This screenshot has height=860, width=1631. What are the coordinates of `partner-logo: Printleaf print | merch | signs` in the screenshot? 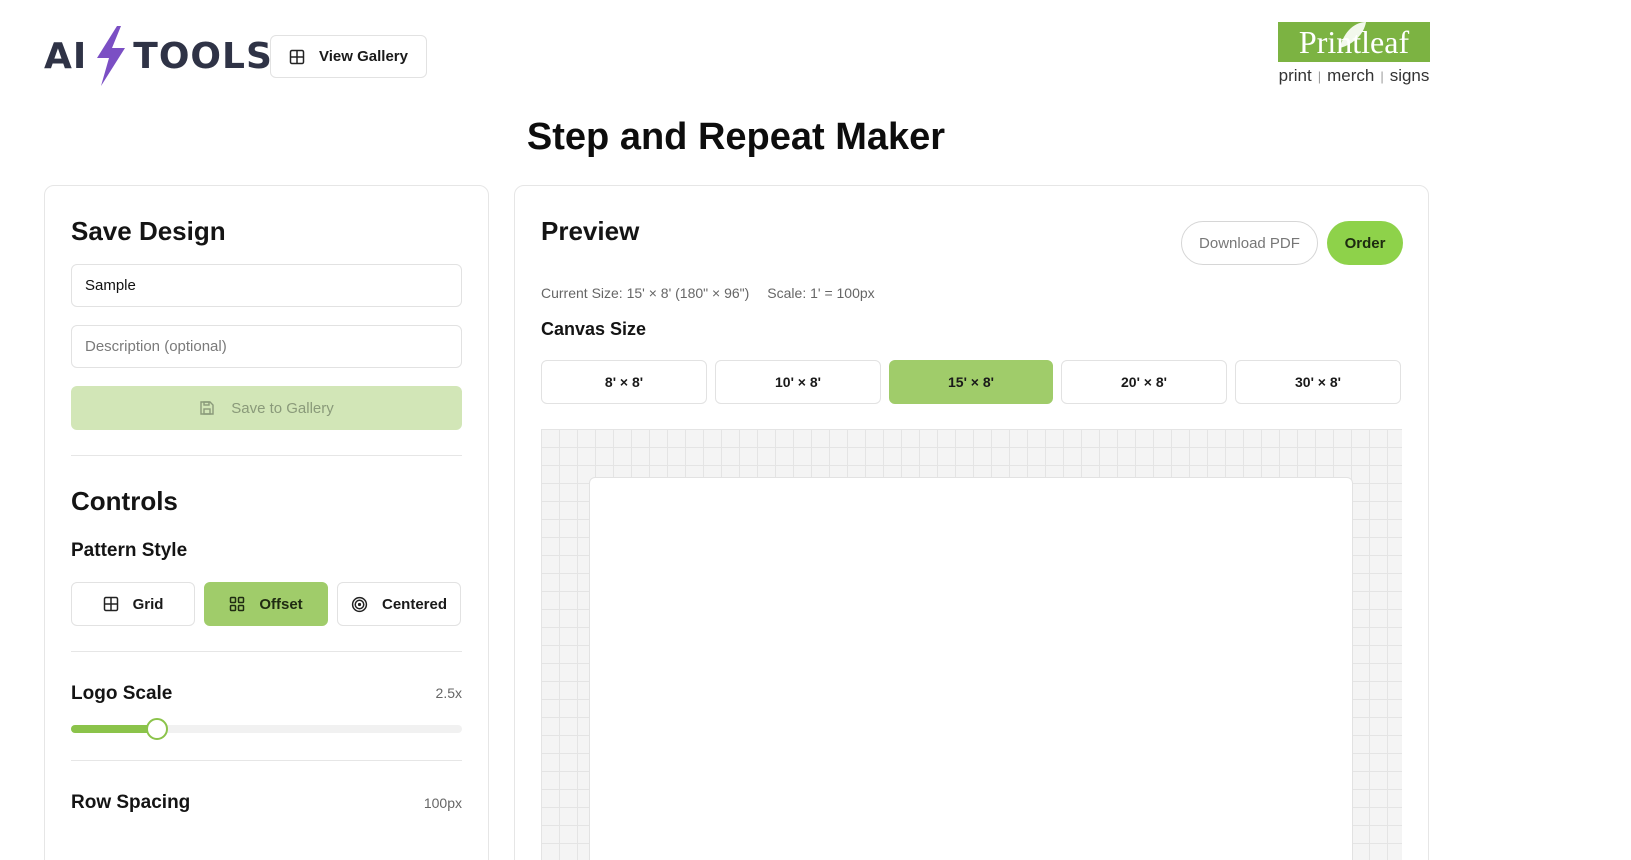 It's located at (1354, 54).